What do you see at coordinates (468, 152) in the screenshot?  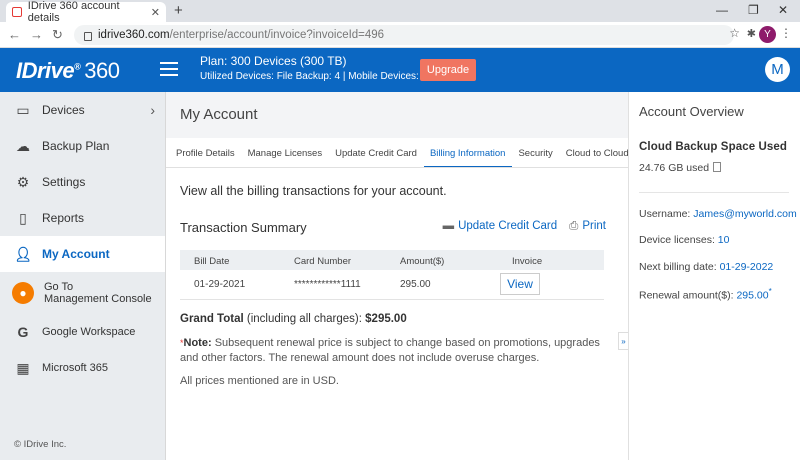 I see `tab-billing-information: Billing Information` at bounding box center [468, 152].